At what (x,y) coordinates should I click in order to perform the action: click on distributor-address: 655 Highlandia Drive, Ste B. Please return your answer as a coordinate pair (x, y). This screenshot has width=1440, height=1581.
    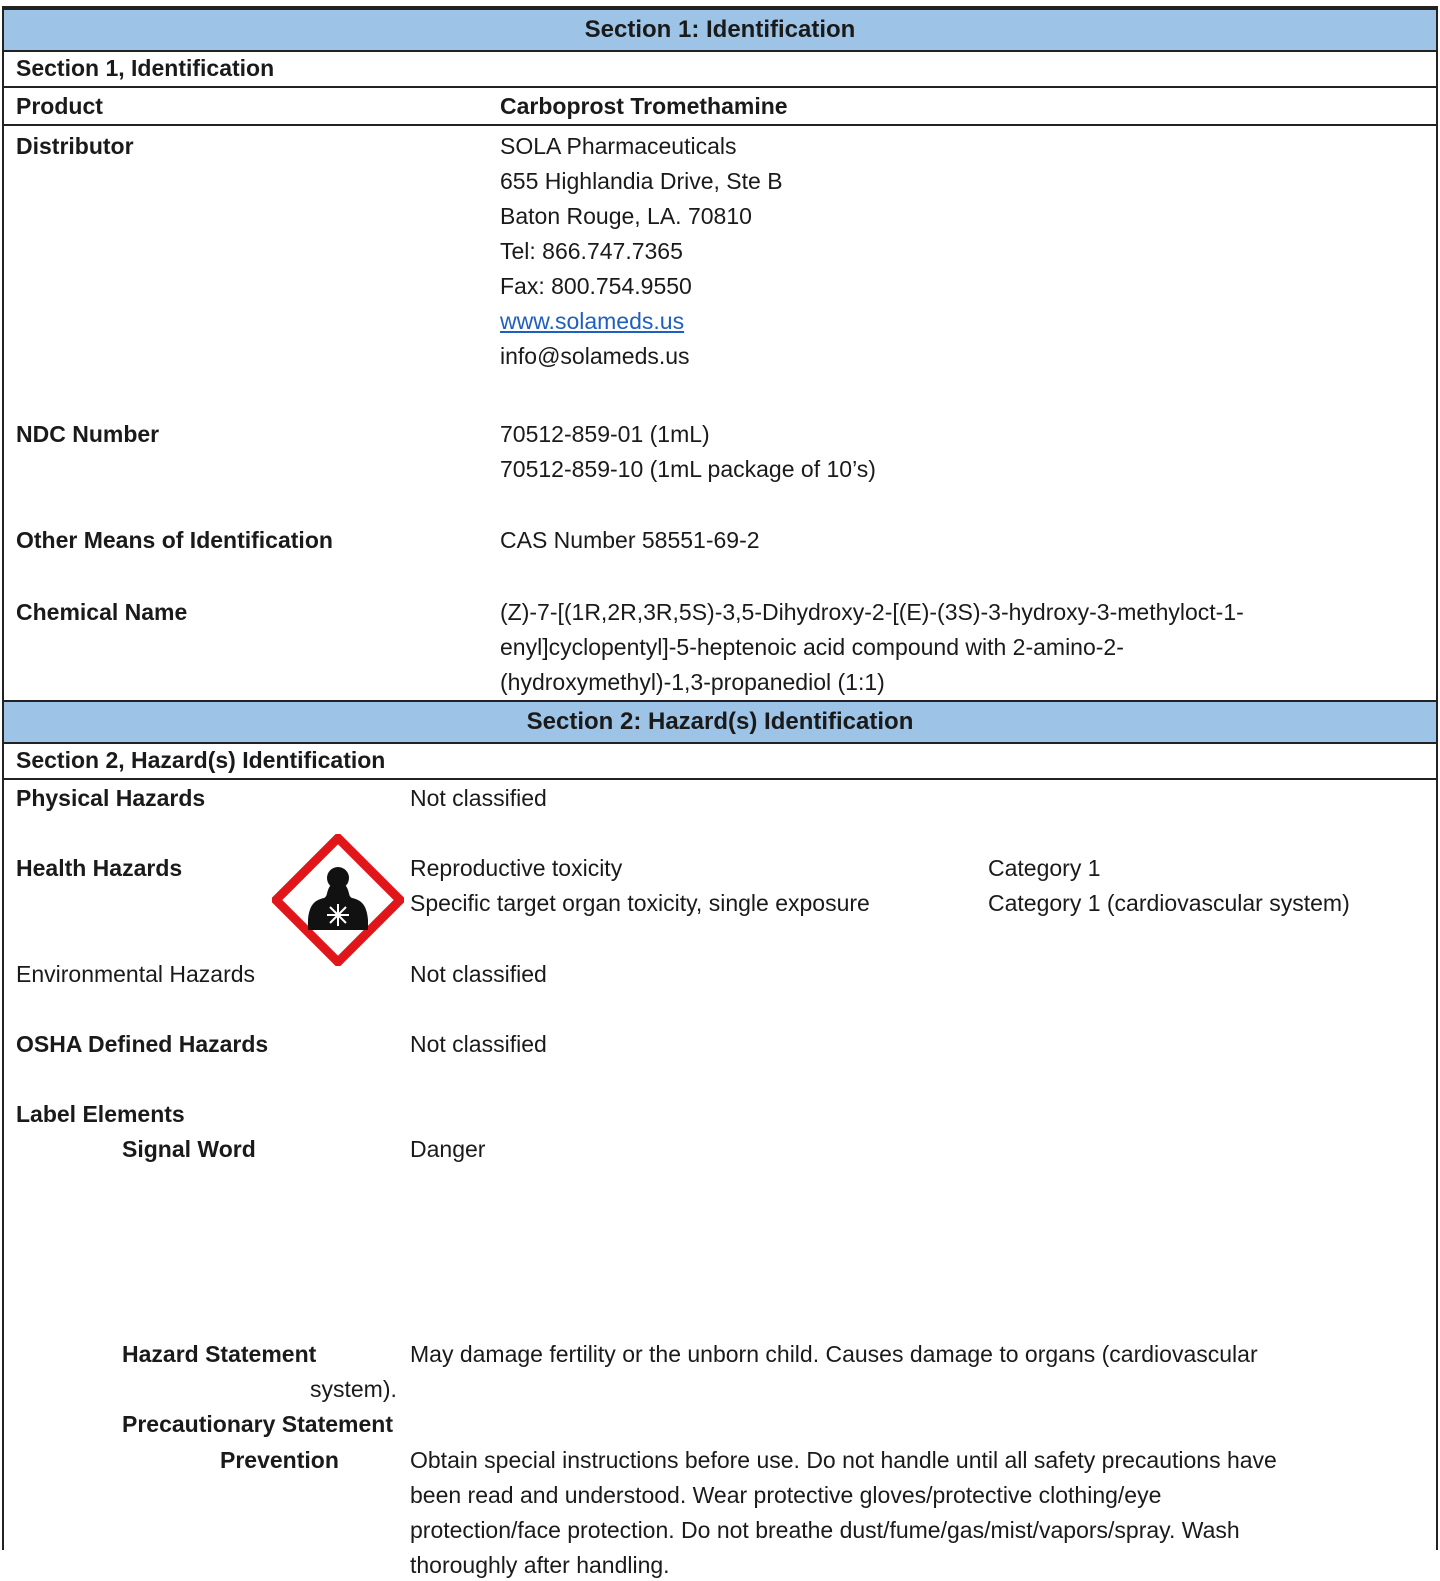
    Looking at the image, I should click on (641, 181).